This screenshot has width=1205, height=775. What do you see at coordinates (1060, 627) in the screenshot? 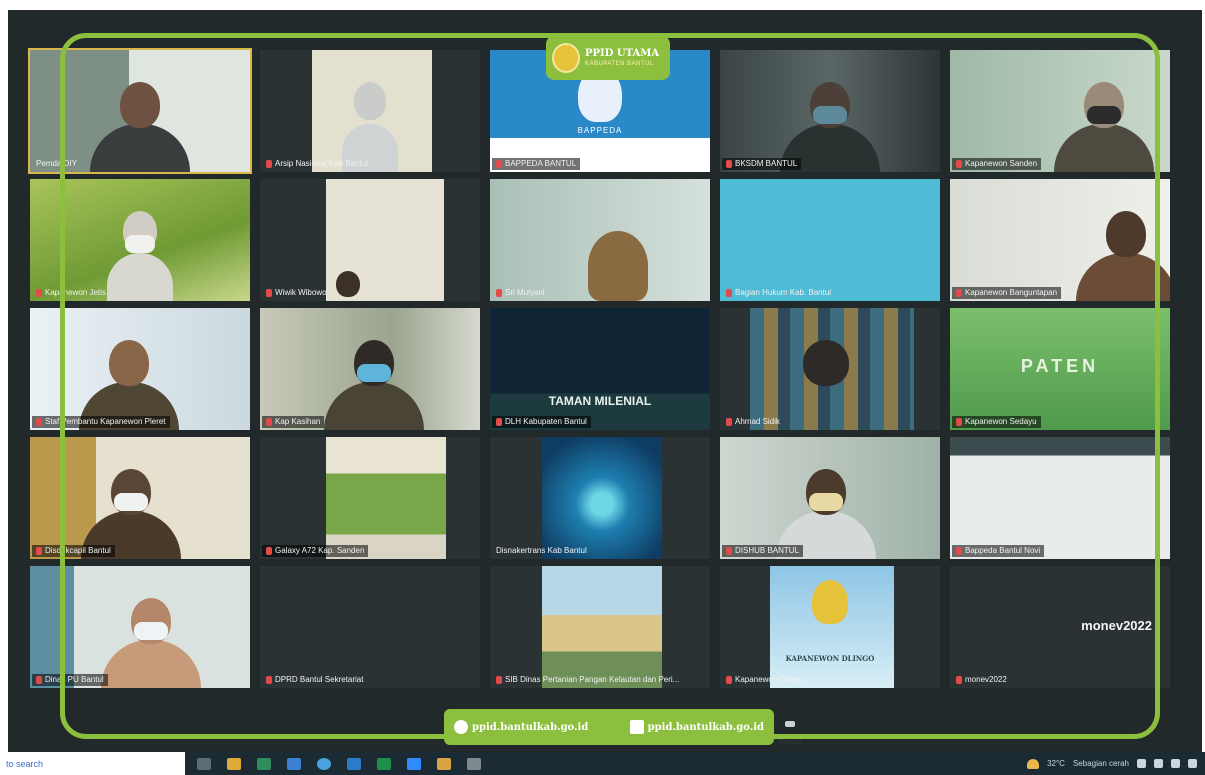
I see `participant-tile: monev2022 monev2022` at bounding box center [1060, 627].